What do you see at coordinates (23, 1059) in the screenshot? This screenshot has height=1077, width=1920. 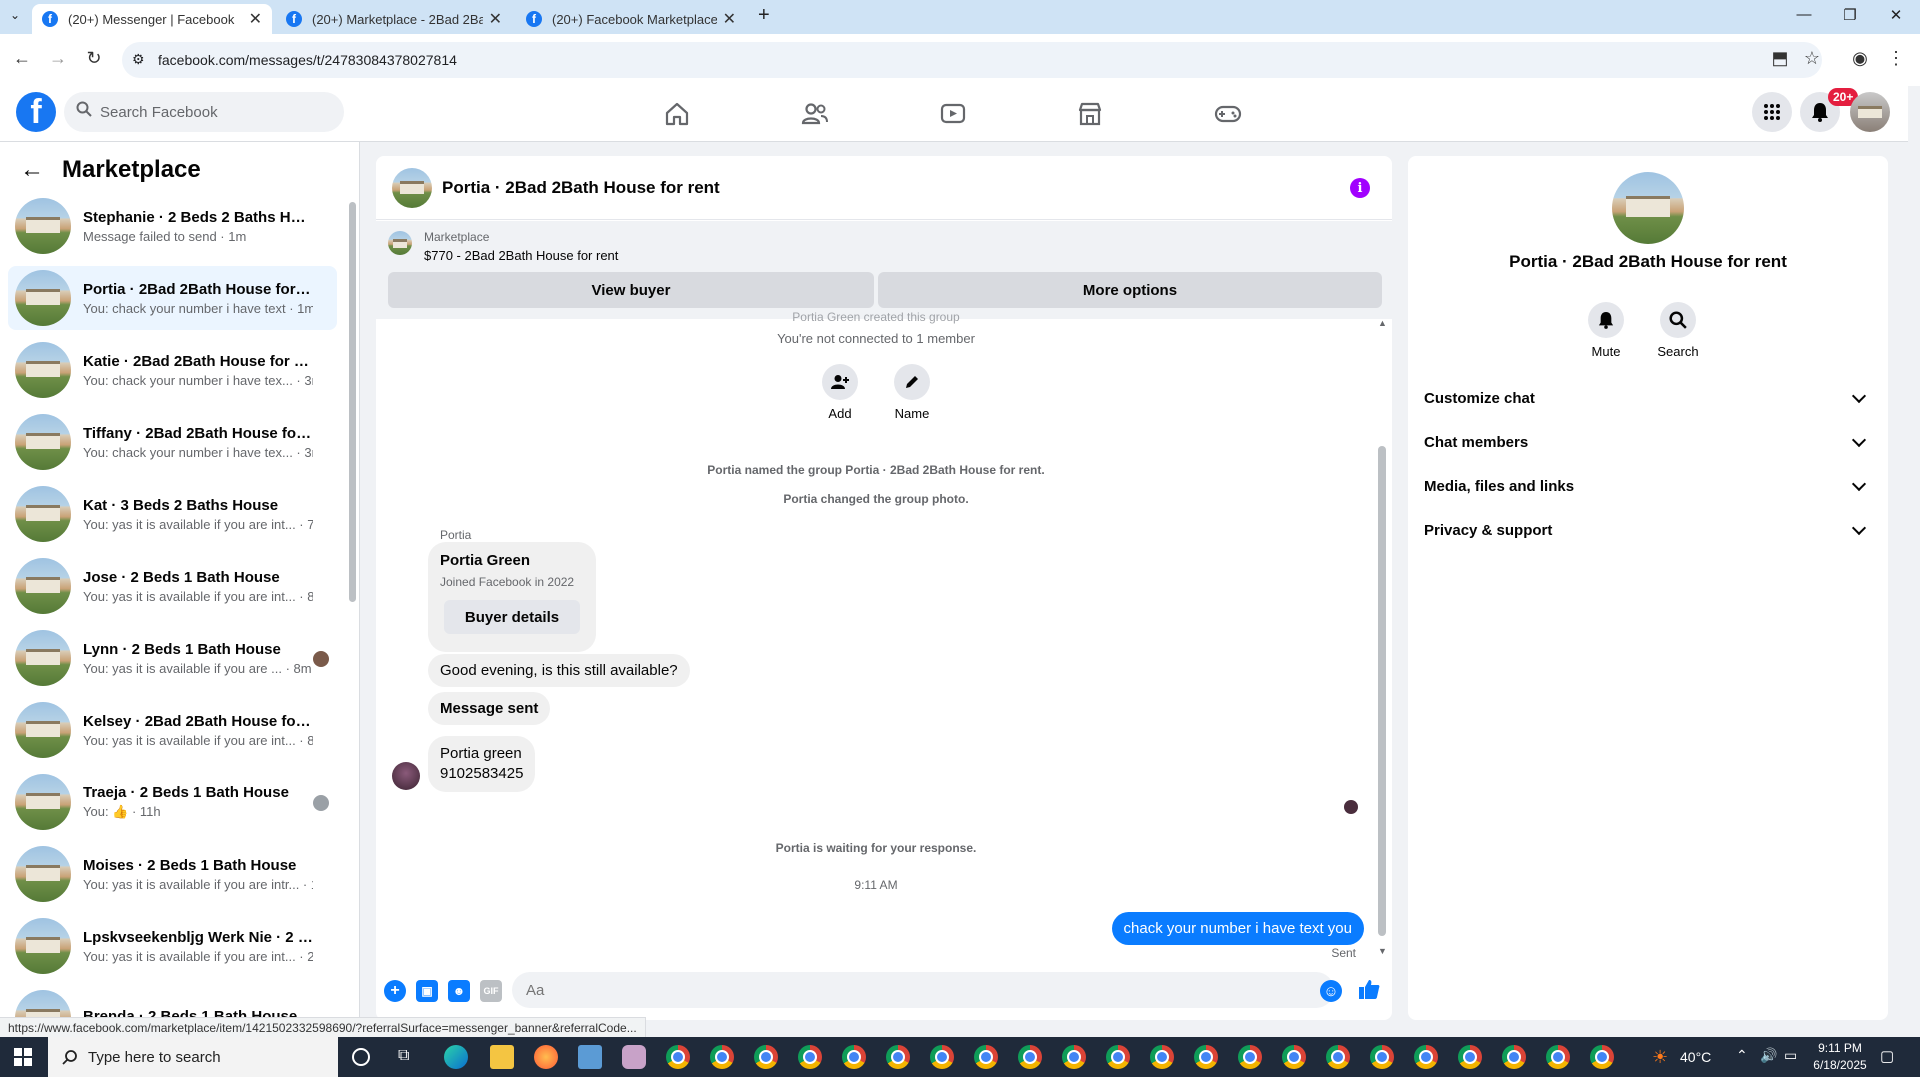 I see `windows-start-icon` at bounding box center [23, 1059].